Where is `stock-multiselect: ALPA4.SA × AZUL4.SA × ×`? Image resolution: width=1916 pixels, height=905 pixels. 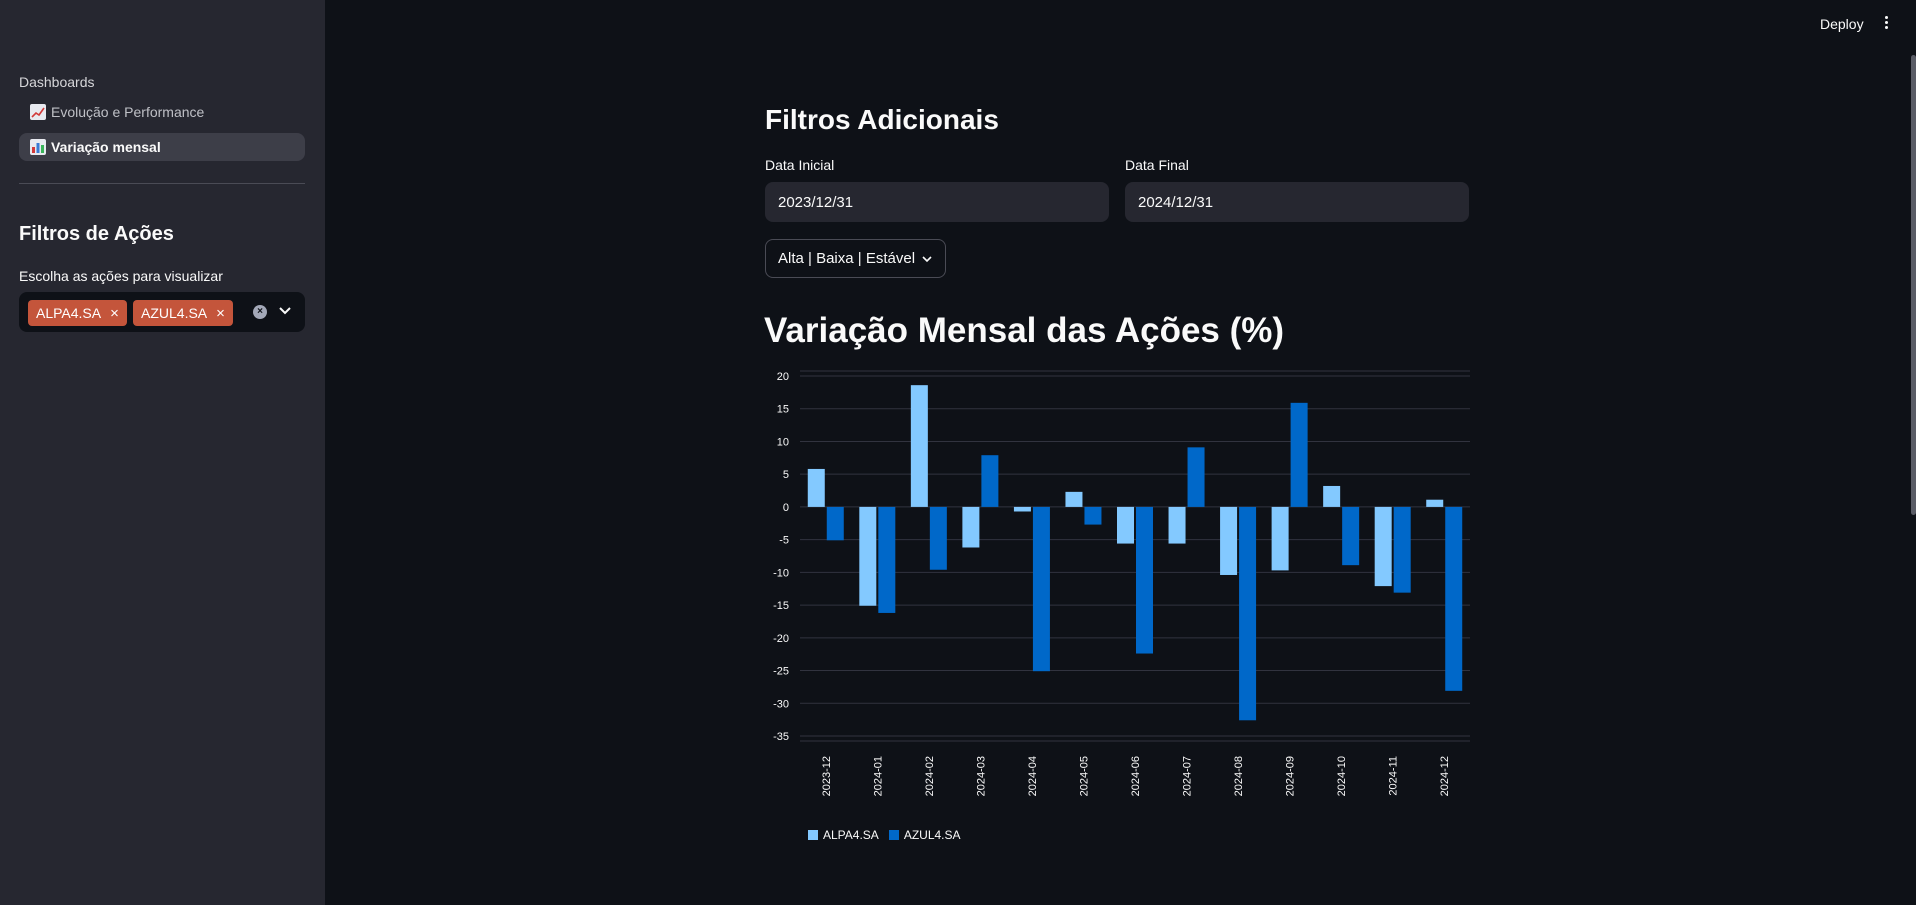 stock-multiselect: ALPA4.SA × AZUL4.SA × × is located at coordinates (162, 312).